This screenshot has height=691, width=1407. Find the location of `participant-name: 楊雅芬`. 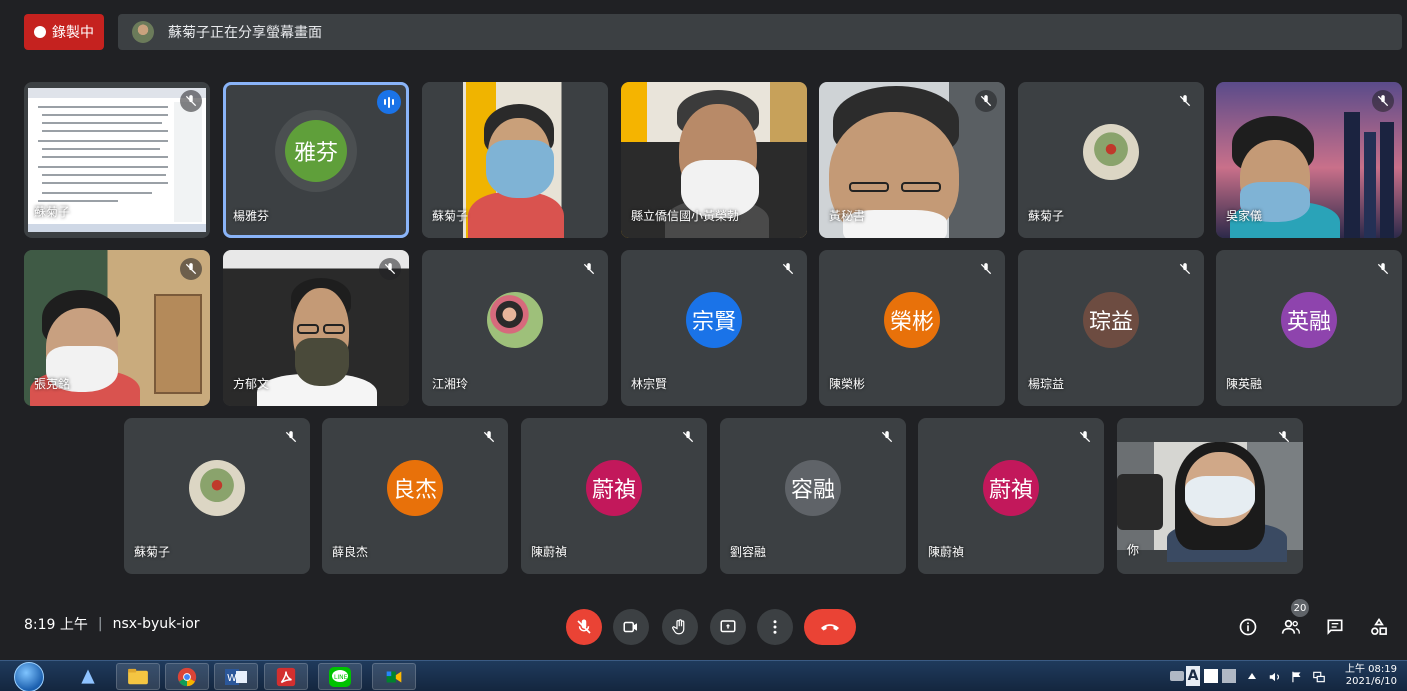

participant-name: 楊雅芬 is located at coordinates (251, 216).